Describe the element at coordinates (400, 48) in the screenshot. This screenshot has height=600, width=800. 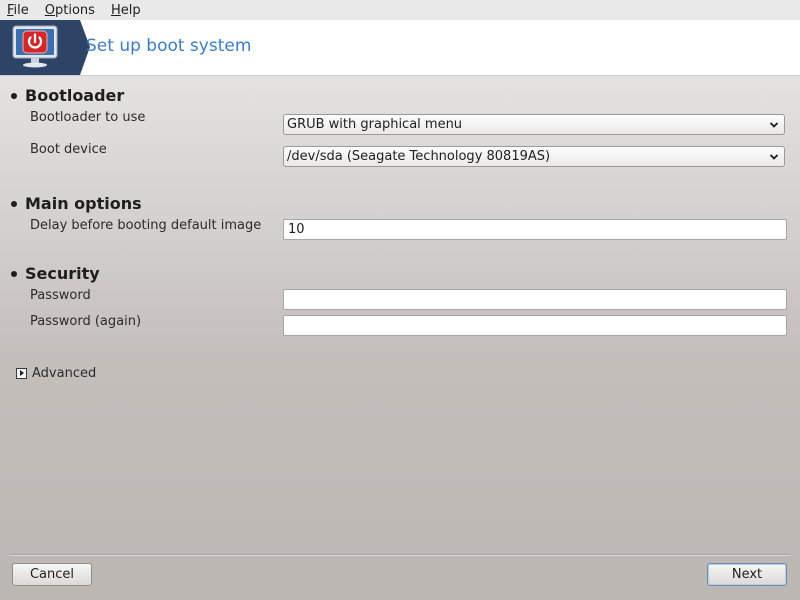
I see `banner: Set up boot system` at that location.